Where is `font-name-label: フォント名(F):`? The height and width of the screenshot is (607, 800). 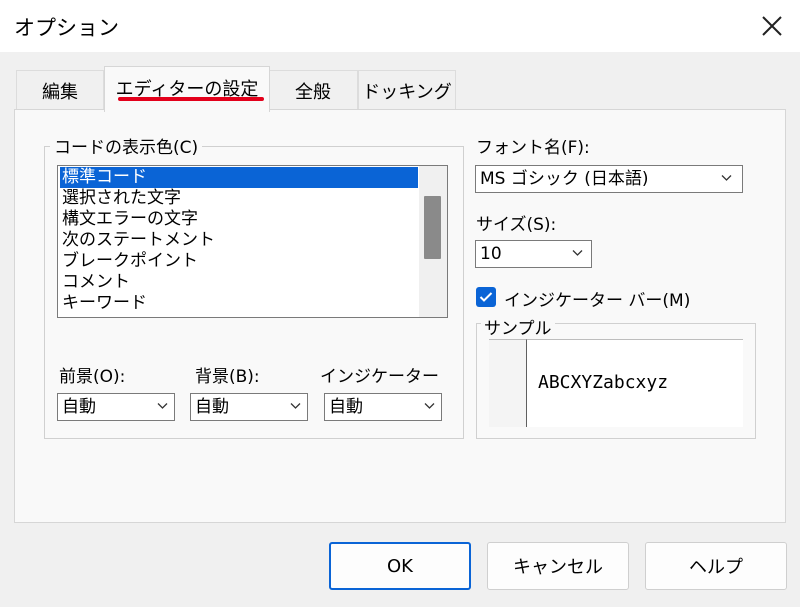 font-name-label: フォント名(F): is located at coordinates (533, 148).